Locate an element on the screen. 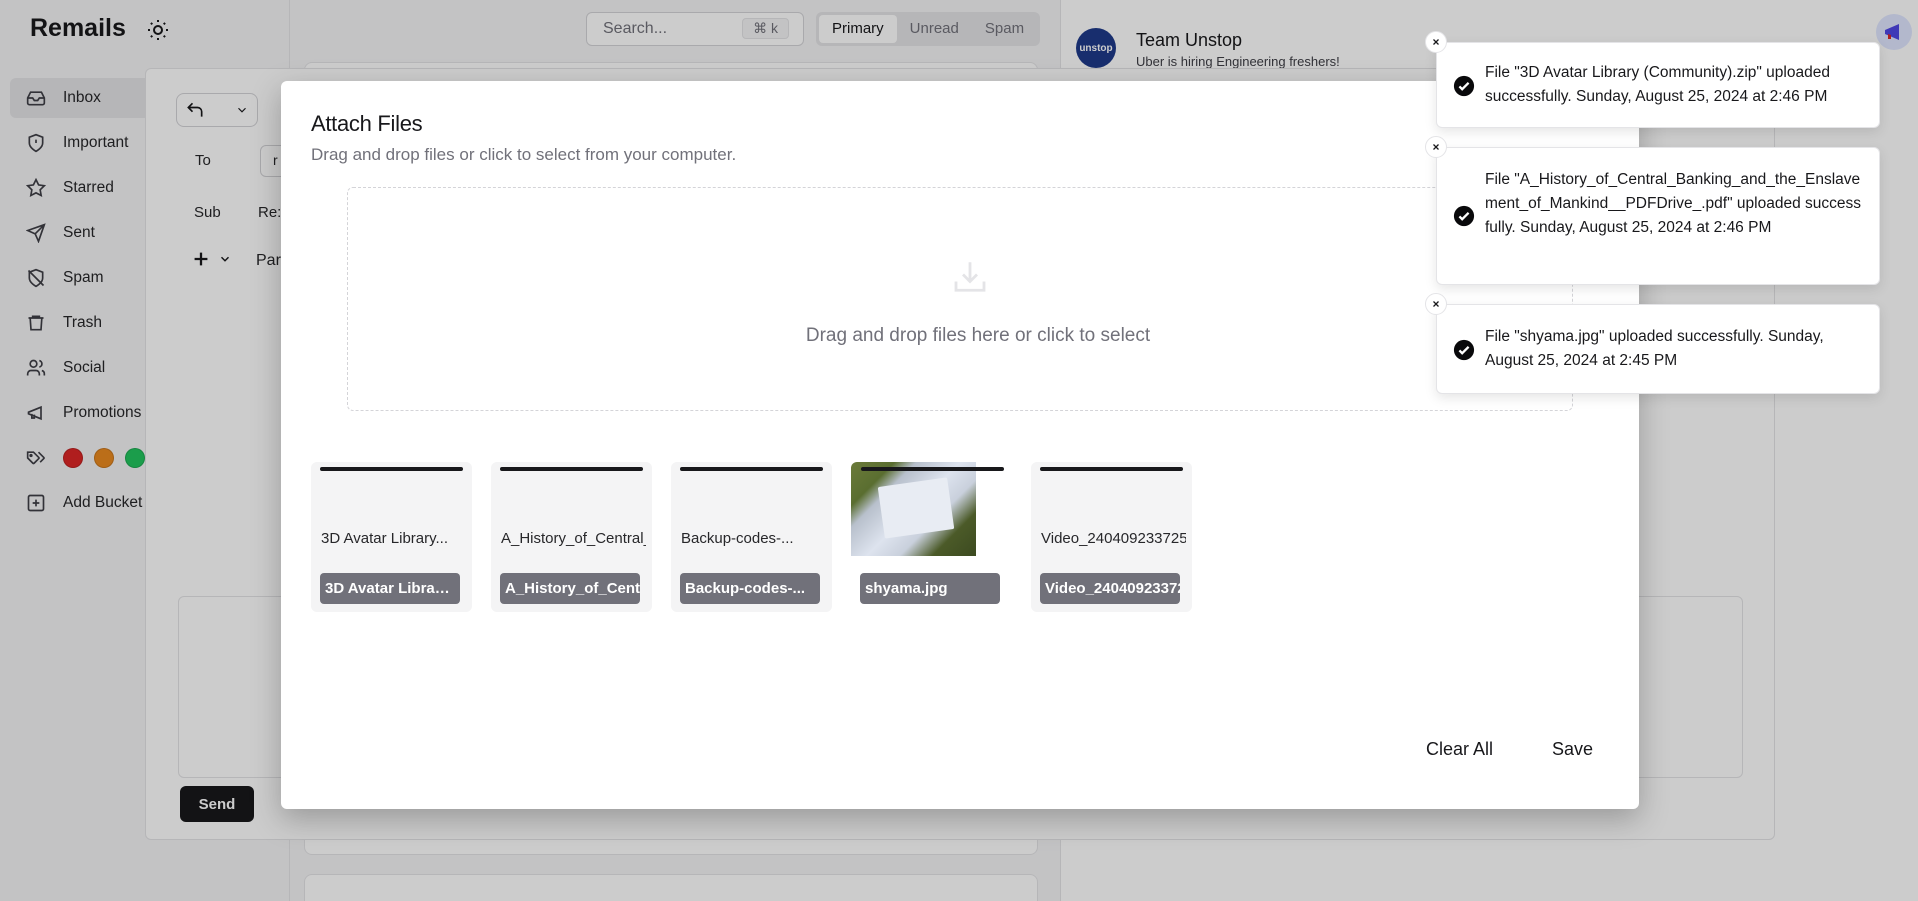 This screenshot has height=901, width=1918. modal-title: Attach Files is located at coordinates (367, 123).